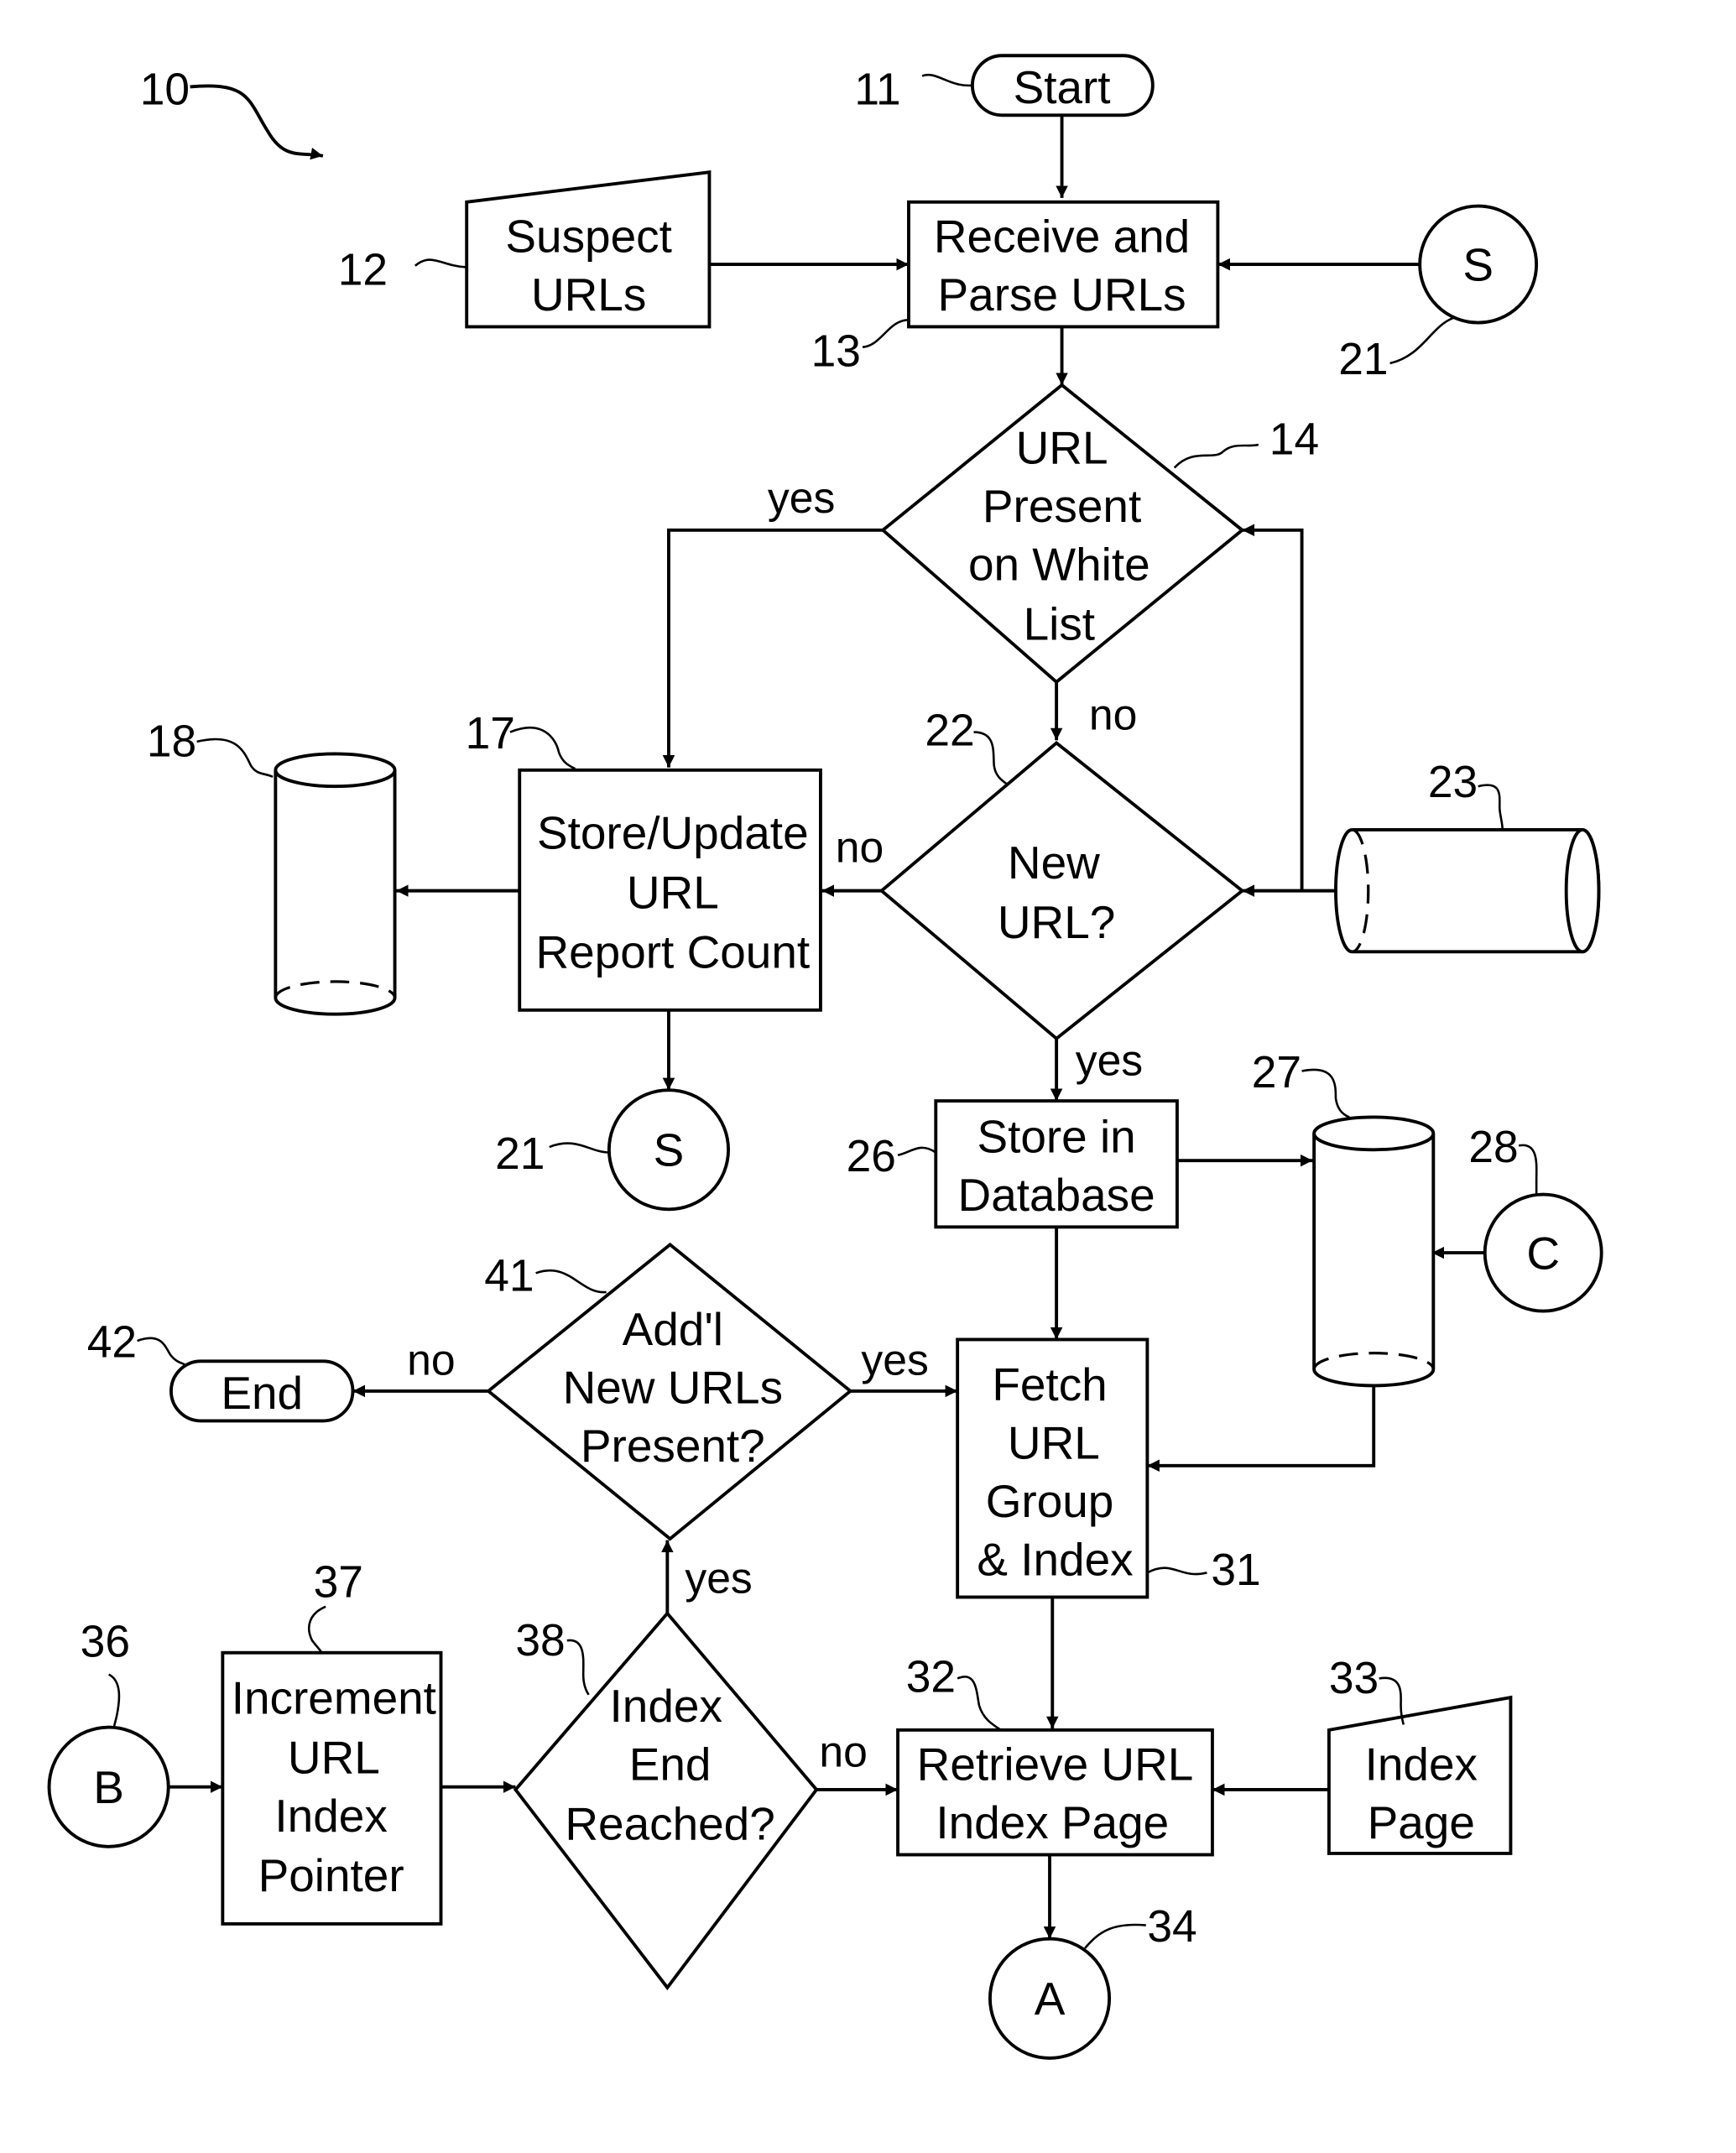 The height and width of the screenshot is (2153, 1736). I want to click on node-new-url-decision: New URL? 22, so click(1062, 874).